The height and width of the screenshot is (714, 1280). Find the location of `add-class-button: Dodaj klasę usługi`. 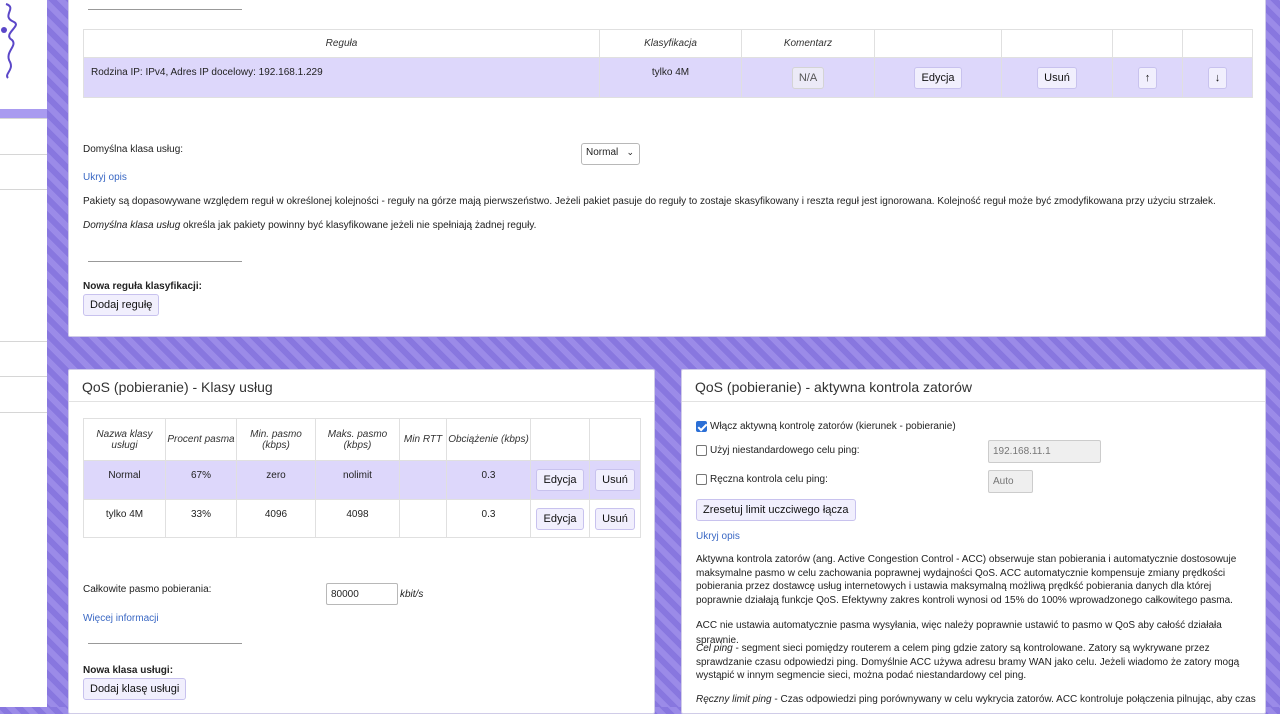

add-class-button: Dodaj klasę usługi is located at coordinates (135, 689).